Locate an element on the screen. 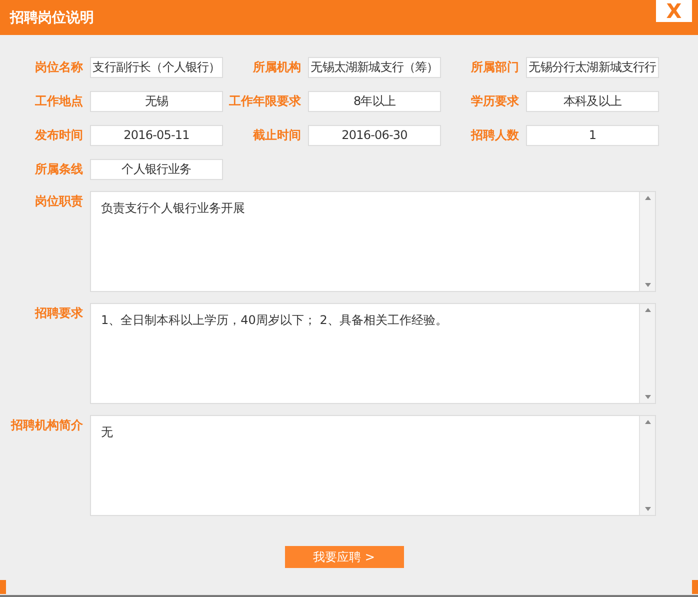  field-label: 所属机构 is located at coordinates (277, 67).